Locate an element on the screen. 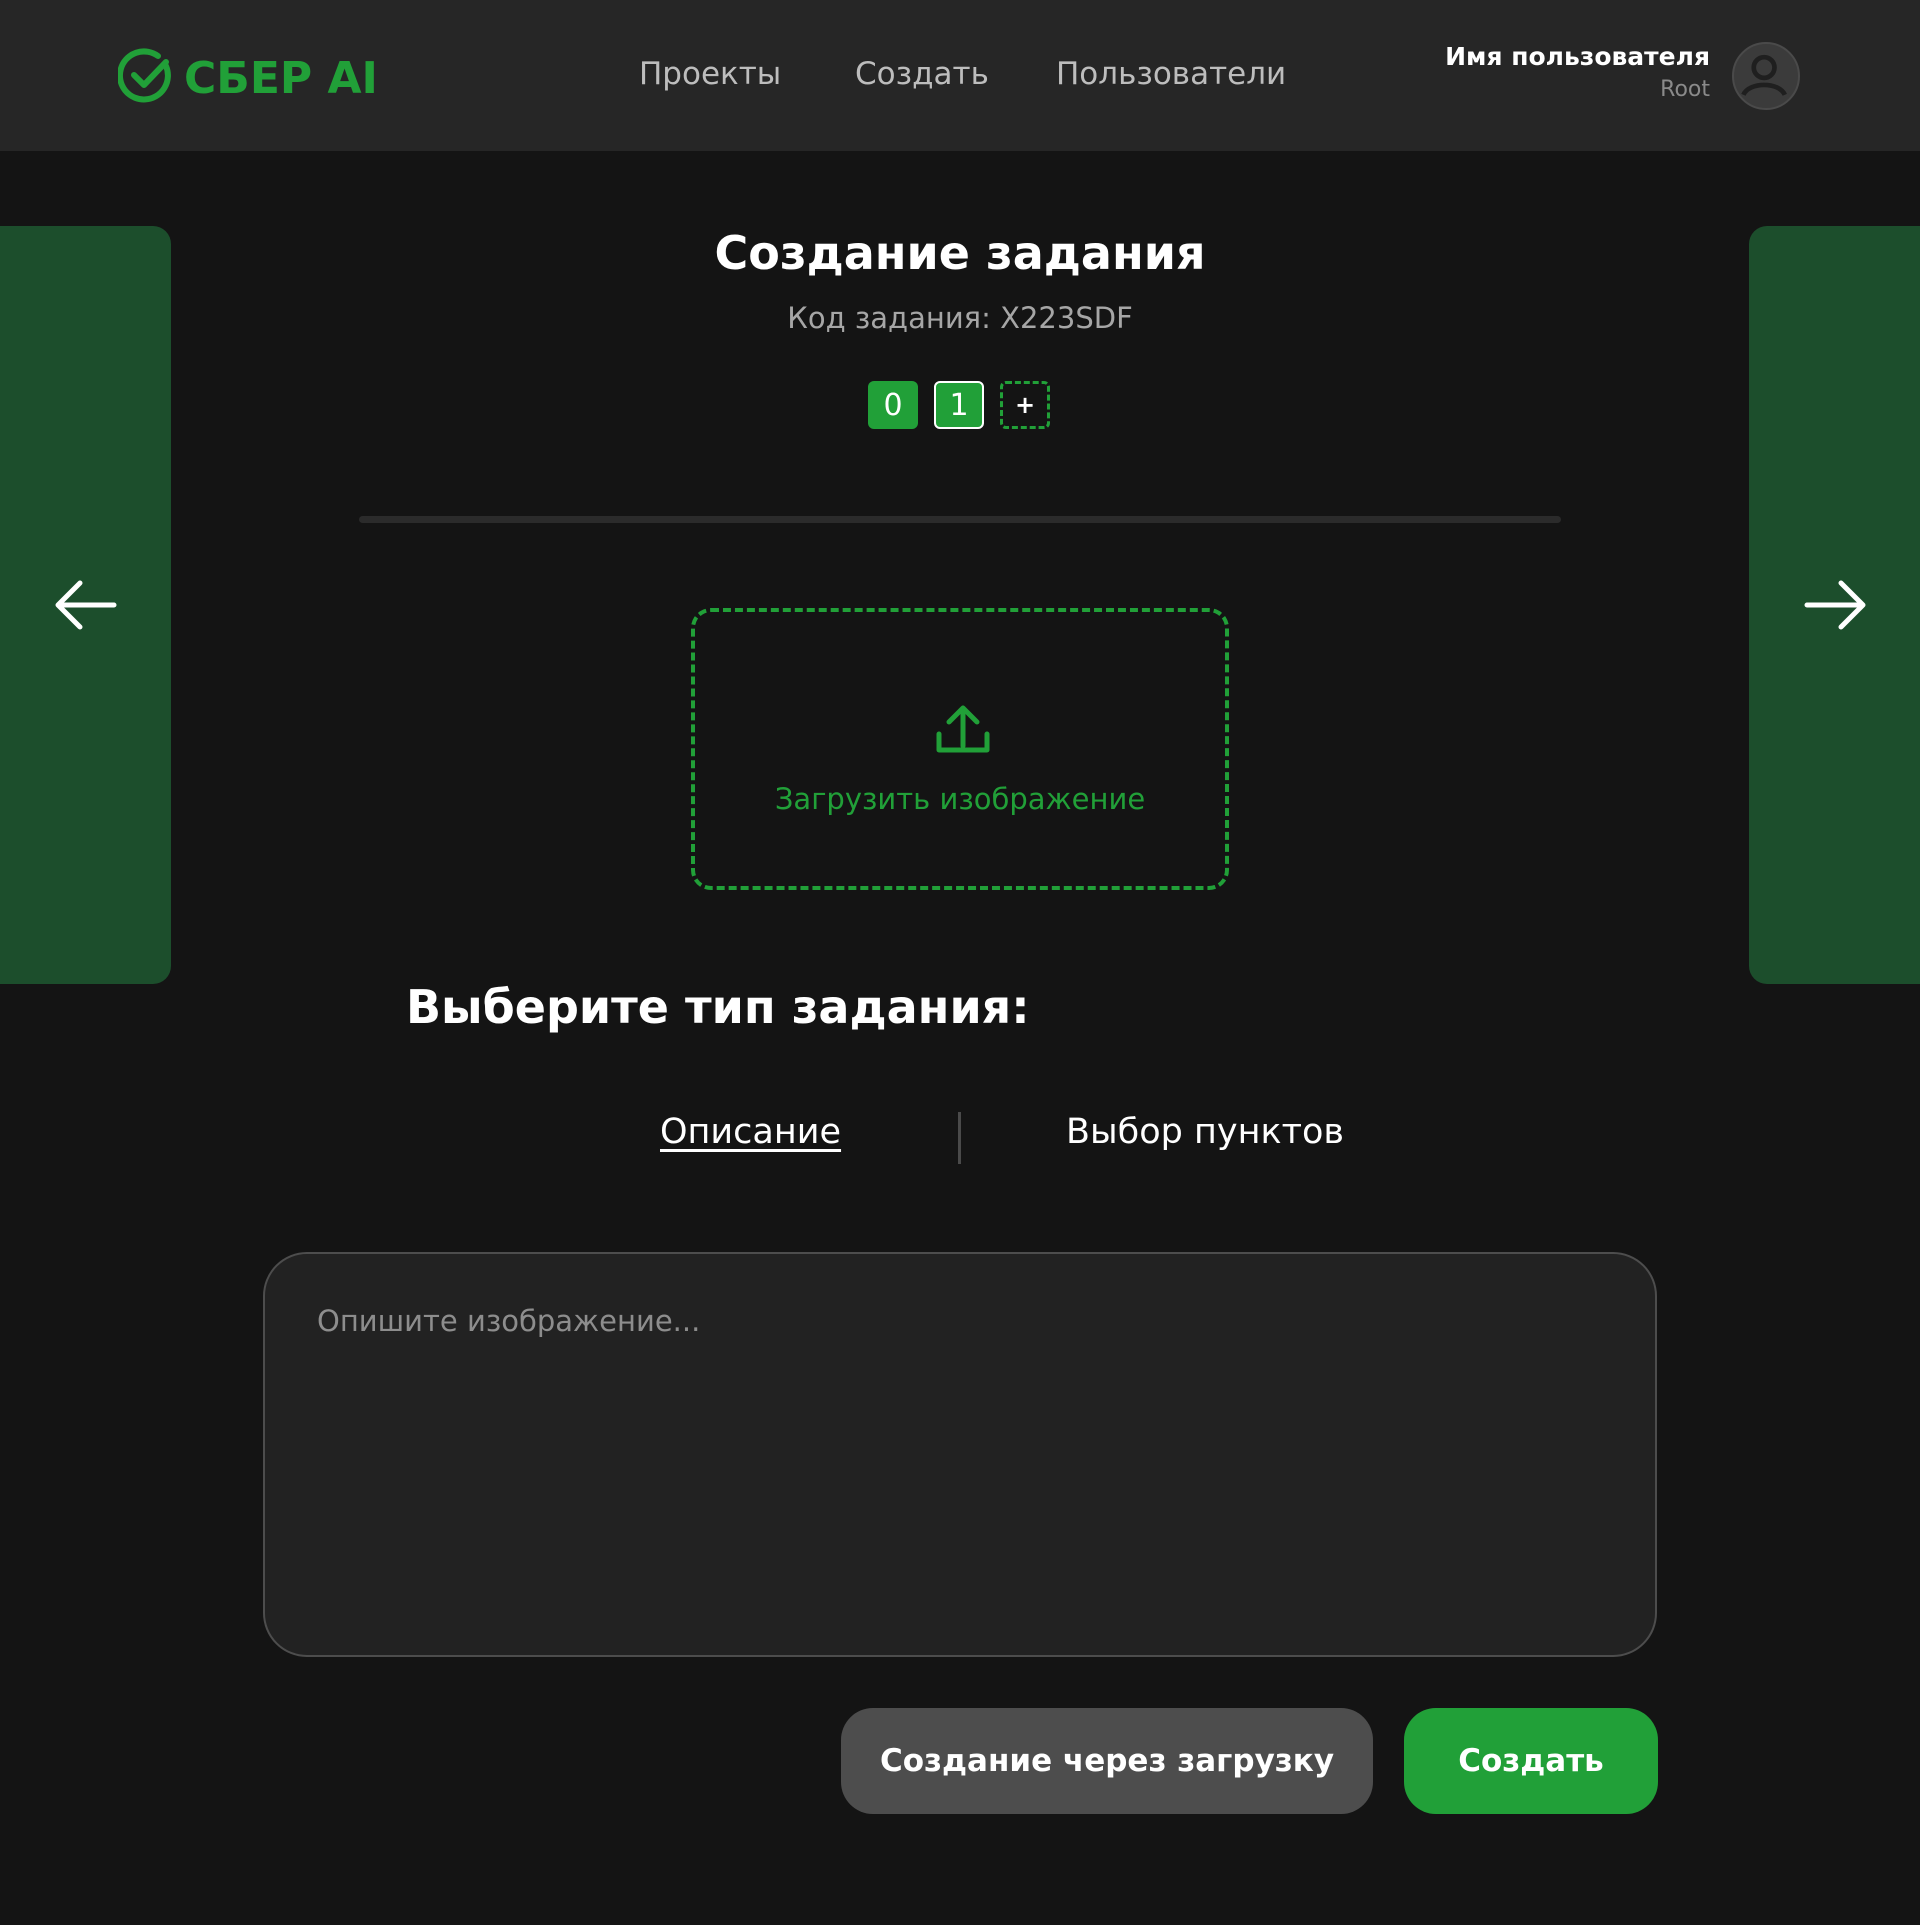  prev-button is located at coordinates (85, 605).